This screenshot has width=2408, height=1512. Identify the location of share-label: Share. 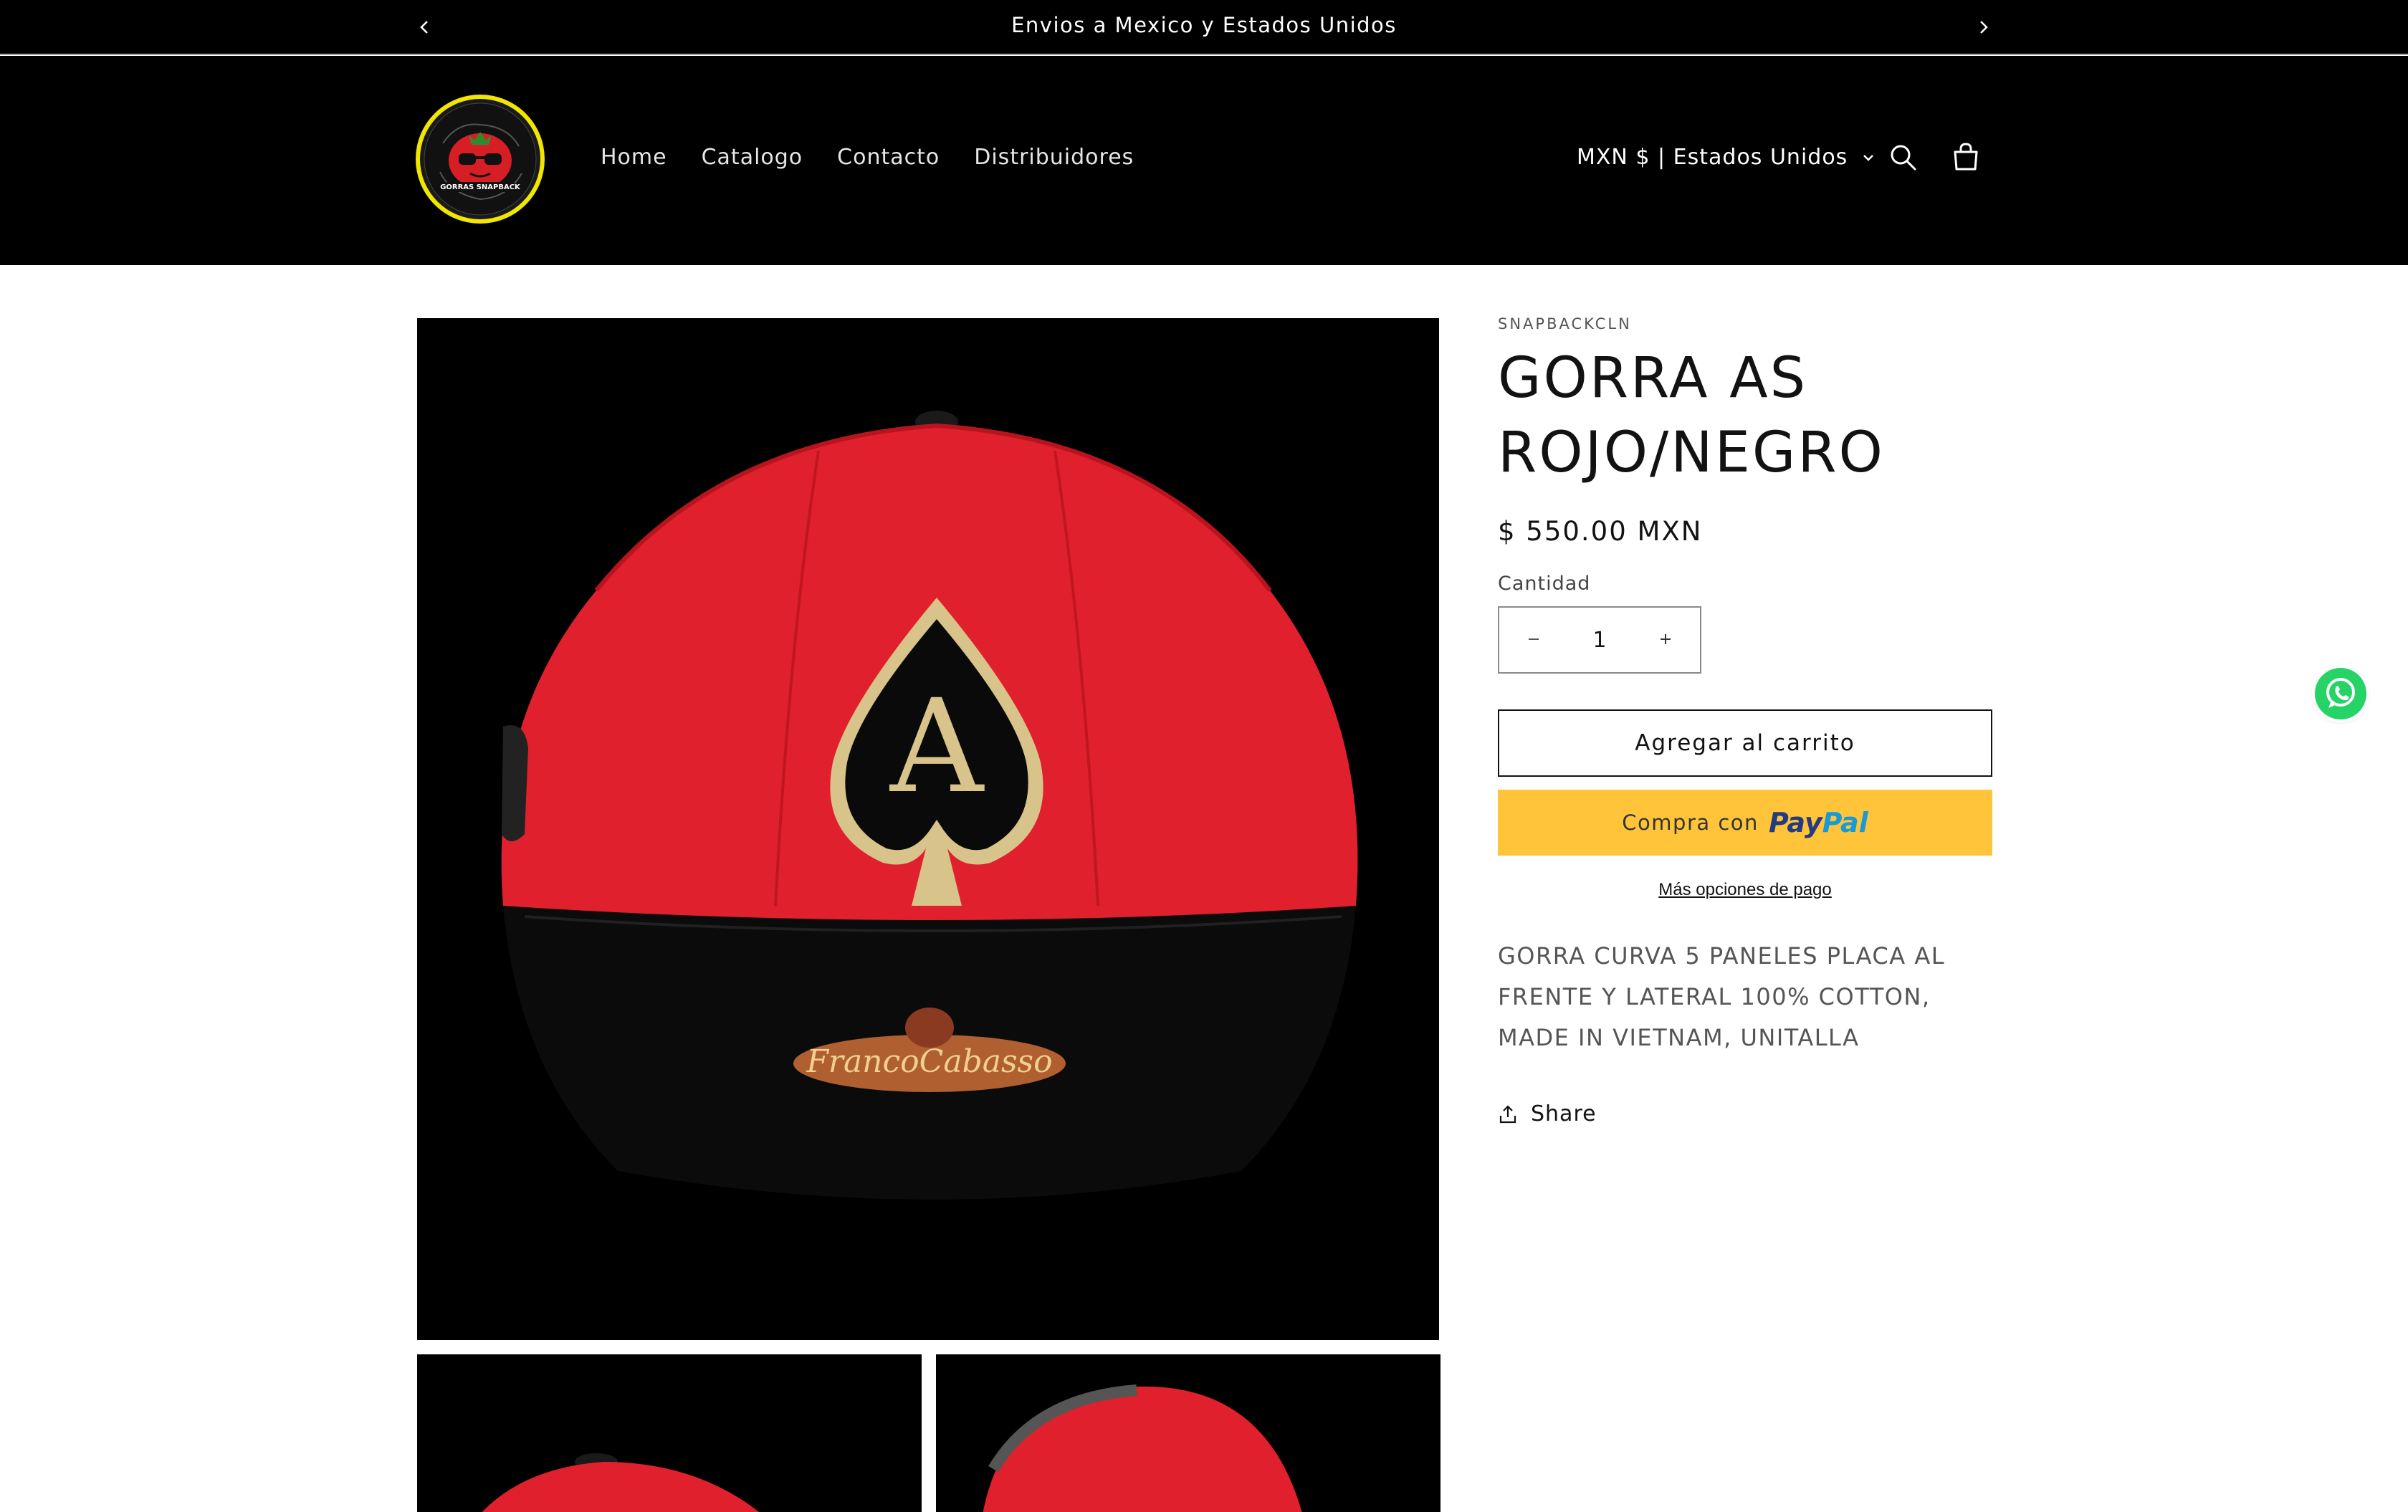
(1564, 1113).